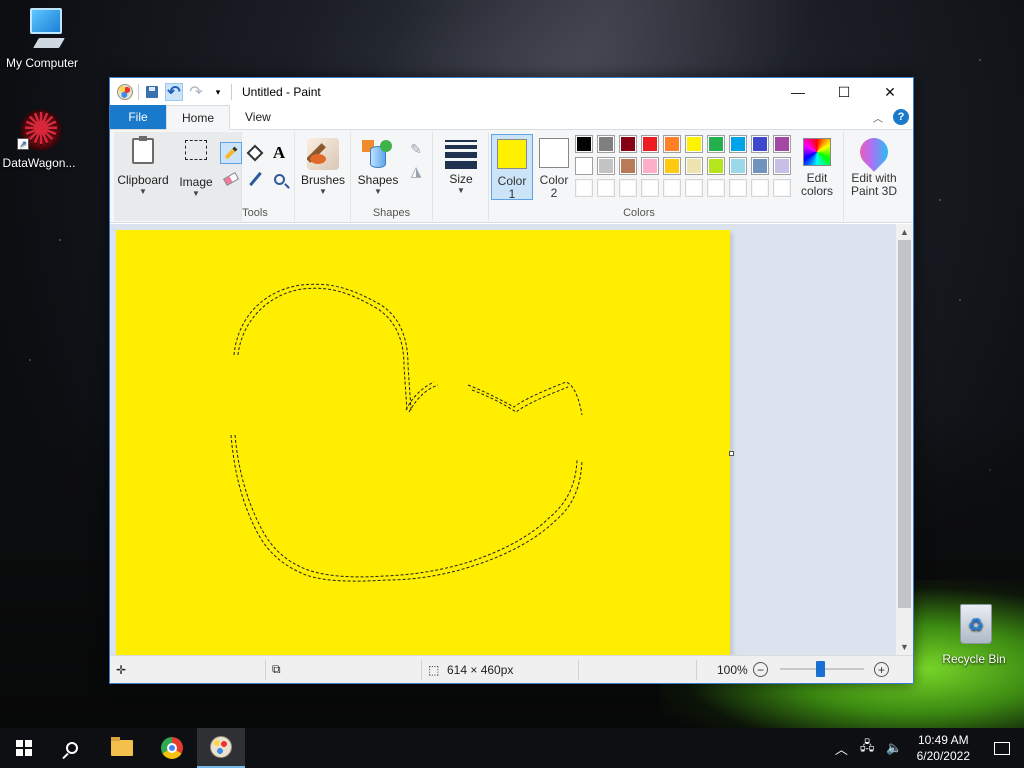  I want to click on desktop-icon-recycle-bin: Recycle Bin, so click(974, 635).